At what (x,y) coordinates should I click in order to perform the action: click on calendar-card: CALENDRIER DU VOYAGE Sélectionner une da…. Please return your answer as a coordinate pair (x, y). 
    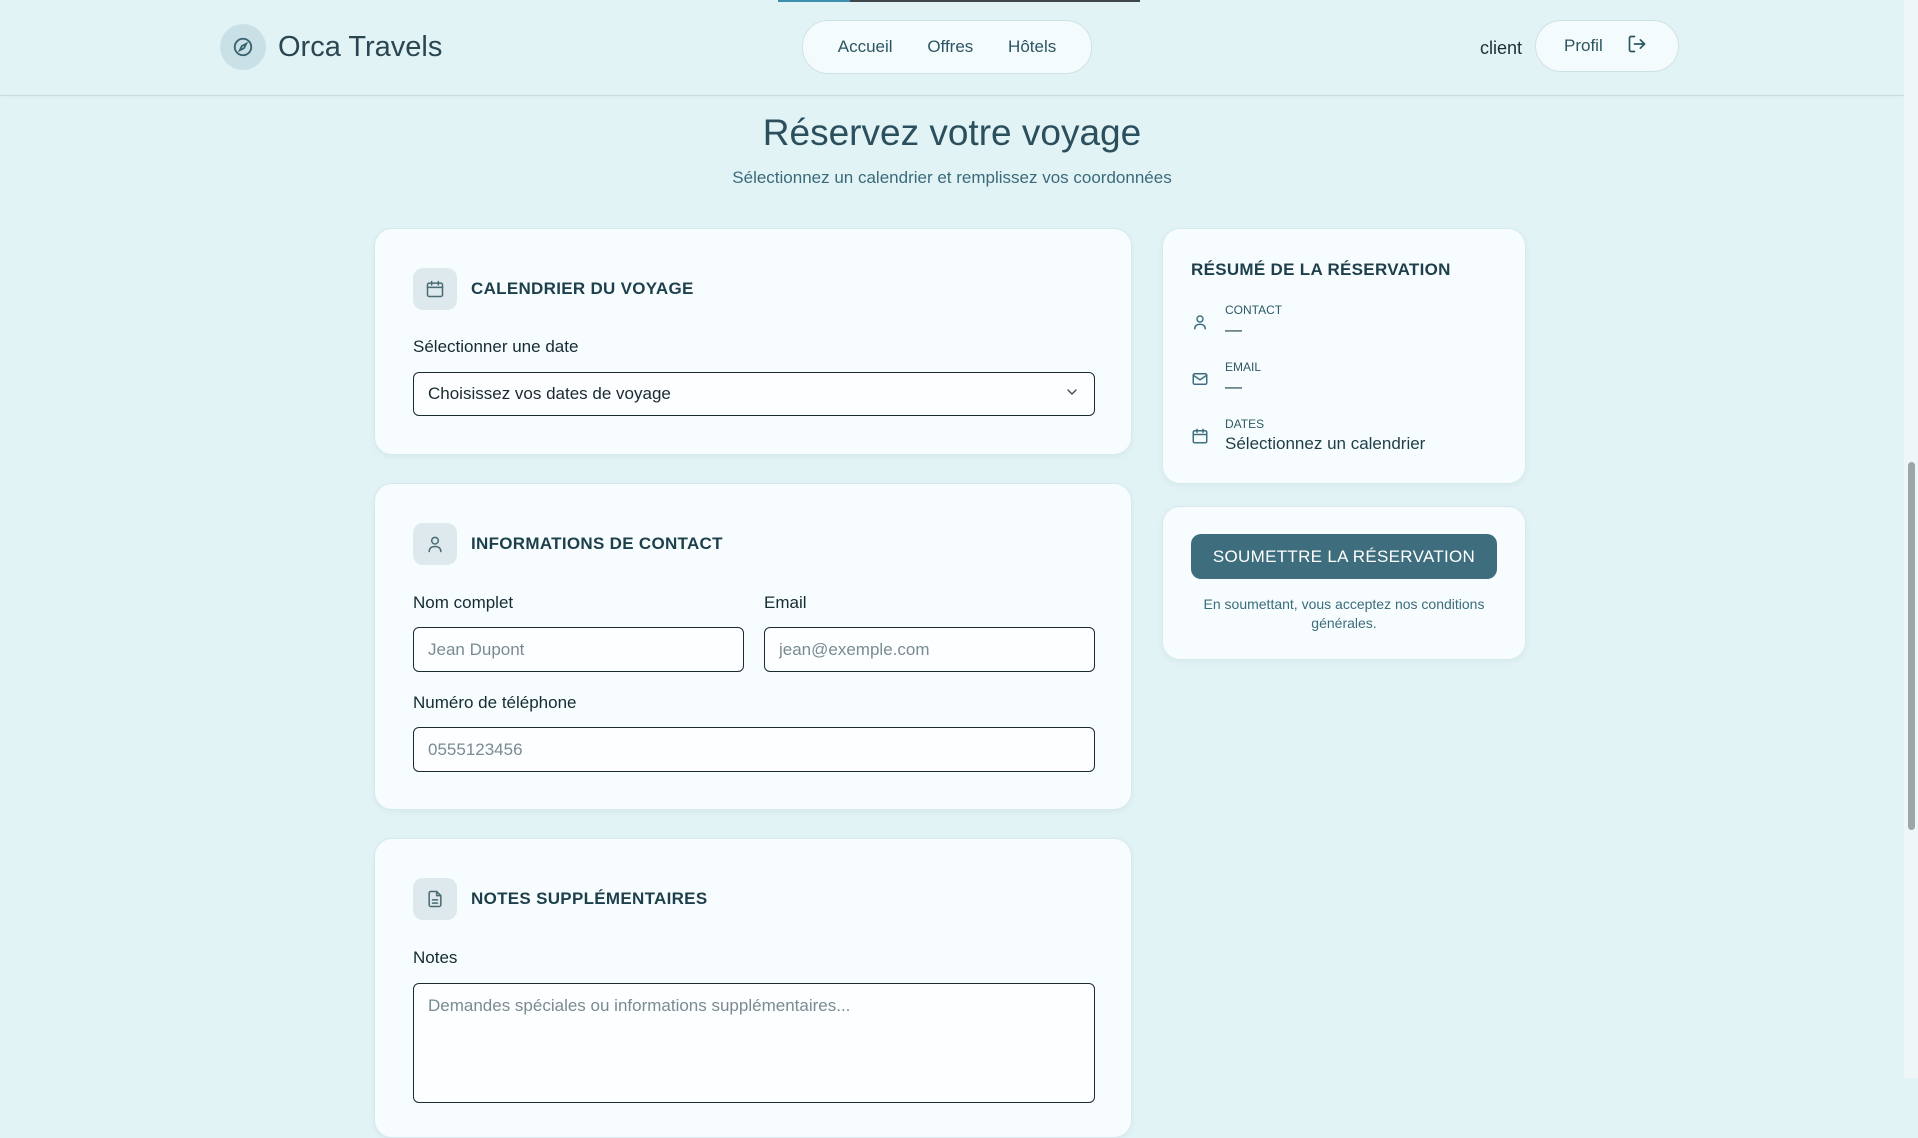
    Looking at the image, I should click on (753, 341).